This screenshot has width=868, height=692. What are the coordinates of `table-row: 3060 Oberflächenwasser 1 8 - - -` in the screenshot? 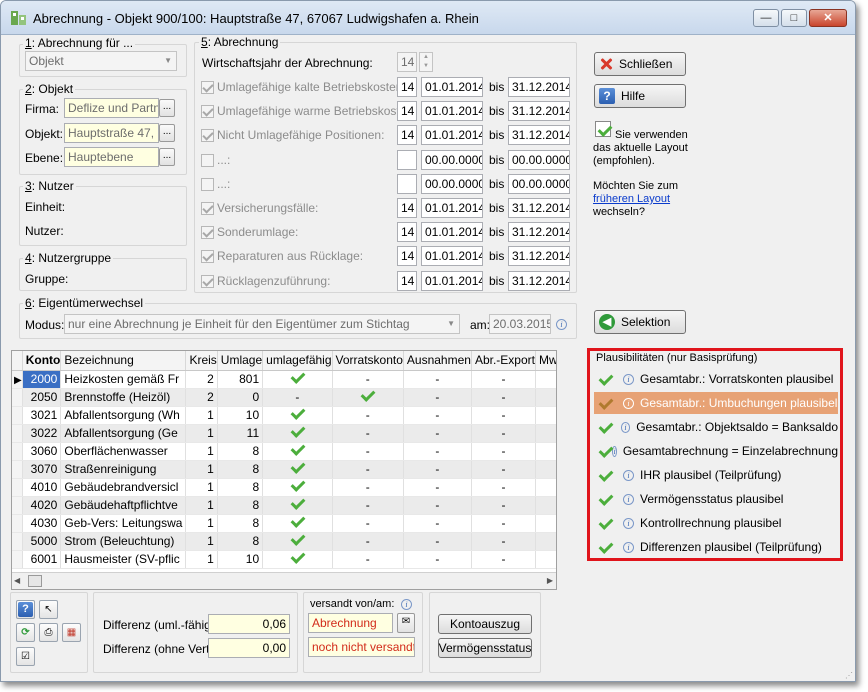 It's located at (284, 451).